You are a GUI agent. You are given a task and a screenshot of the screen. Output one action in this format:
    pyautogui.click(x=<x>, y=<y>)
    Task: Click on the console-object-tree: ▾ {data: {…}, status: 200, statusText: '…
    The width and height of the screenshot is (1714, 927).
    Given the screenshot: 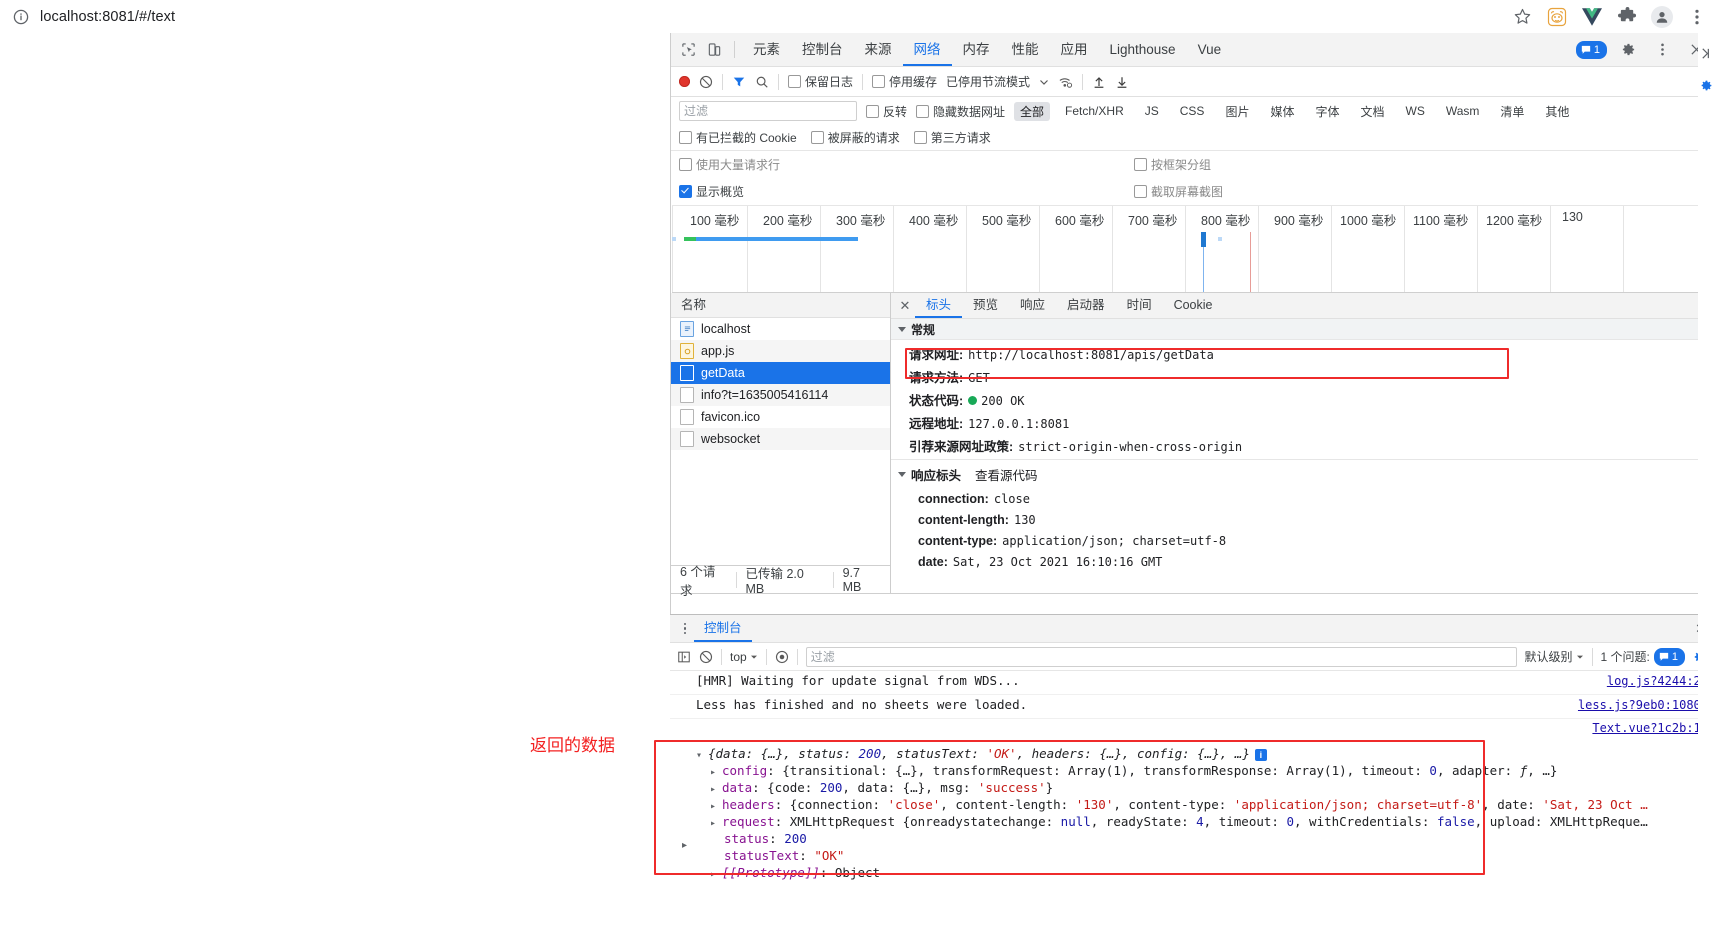 What is the action you would take?
    pyautogui.click(x=1192, y=809)
    